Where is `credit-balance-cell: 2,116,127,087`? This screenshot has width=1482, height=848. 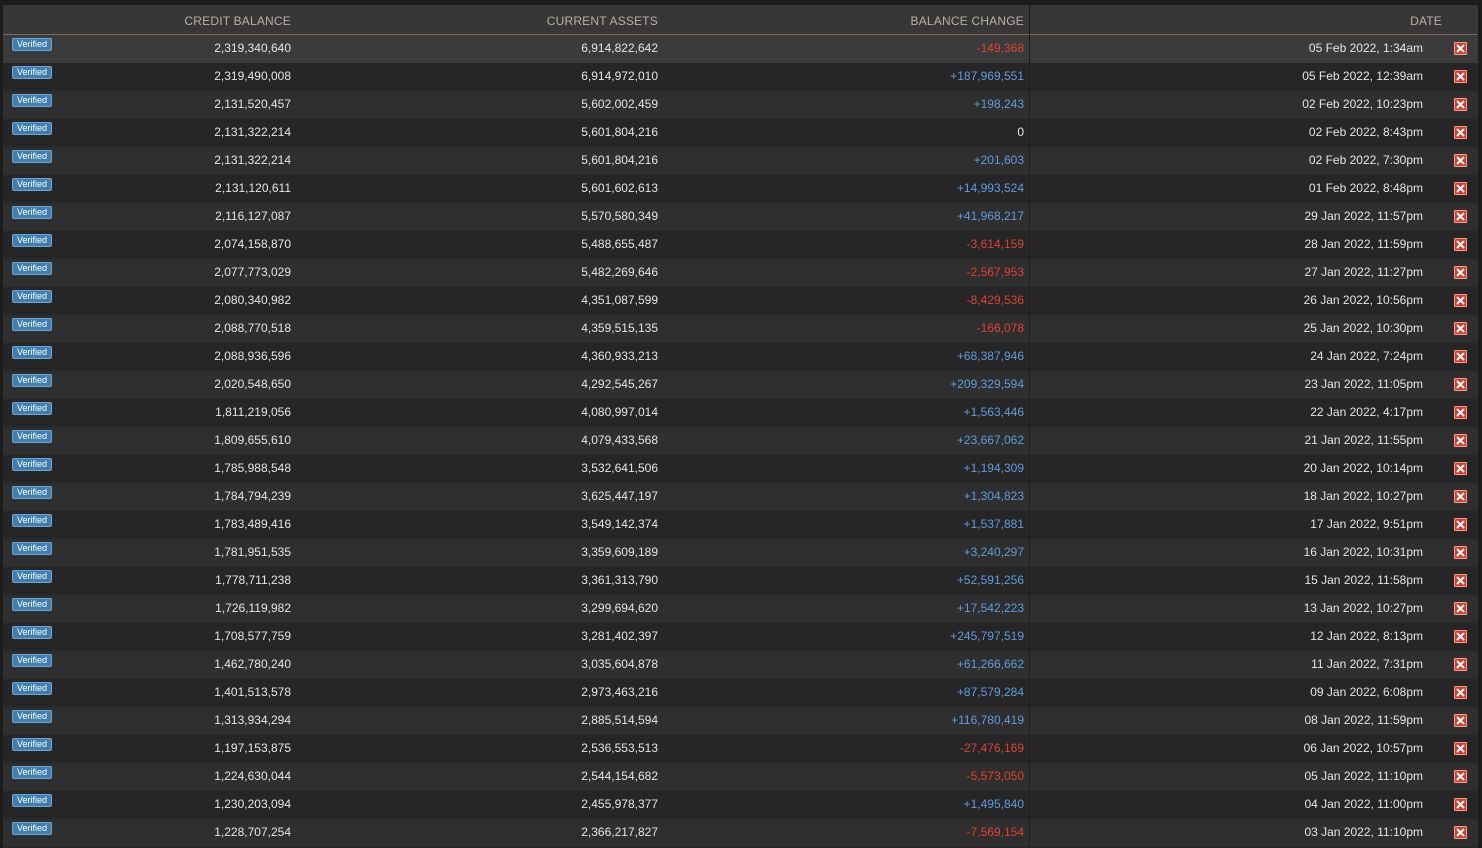 credit-balance-cell: 2,116,127,087 is located at coordinates (253, 216).